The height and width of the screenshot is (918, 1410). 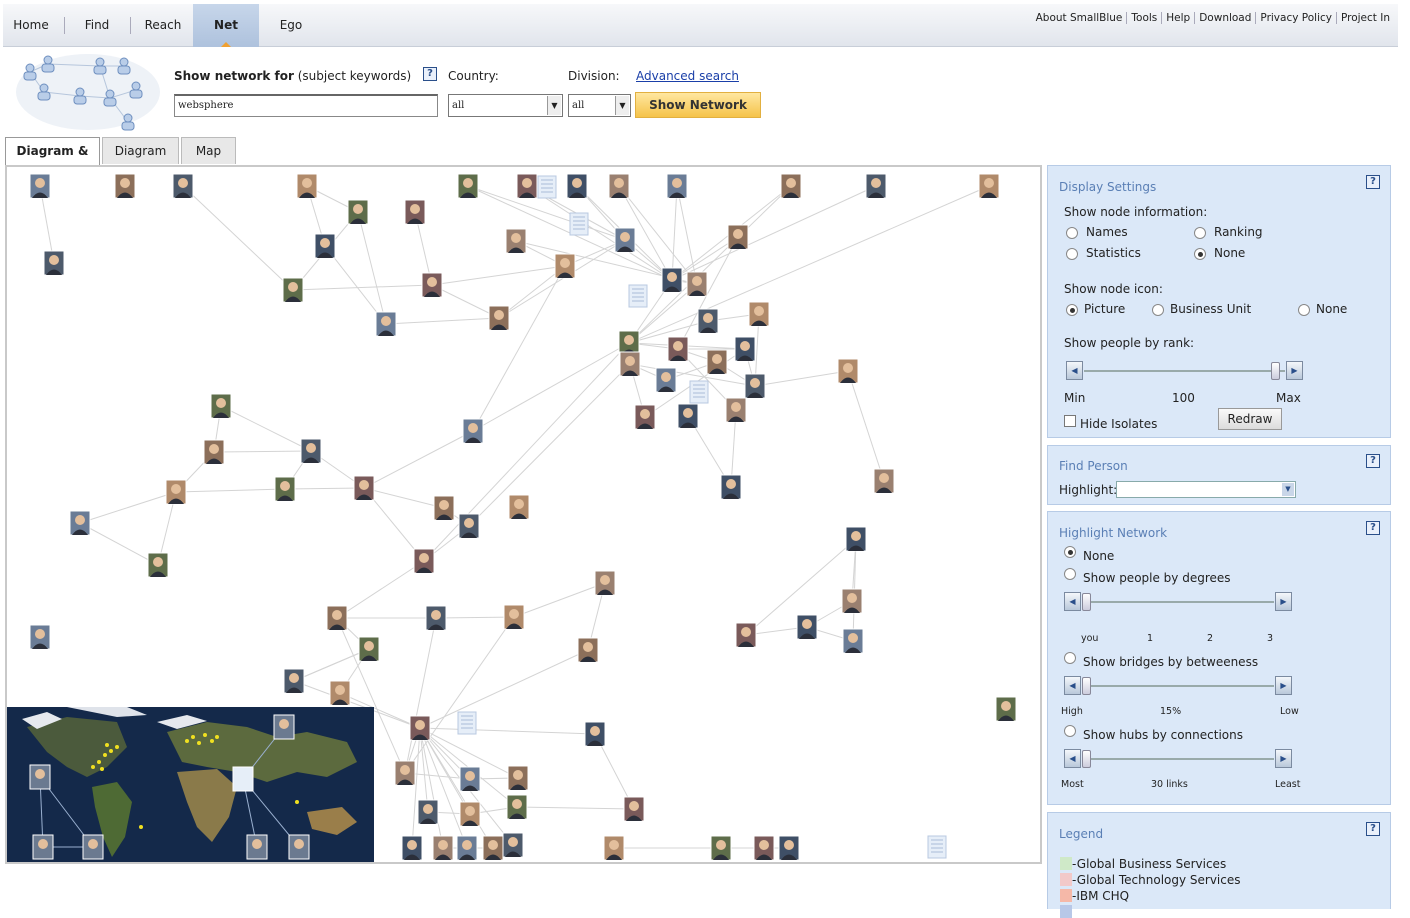 I want to click on node-icon-none-radio, so click(x=1304, y=310).